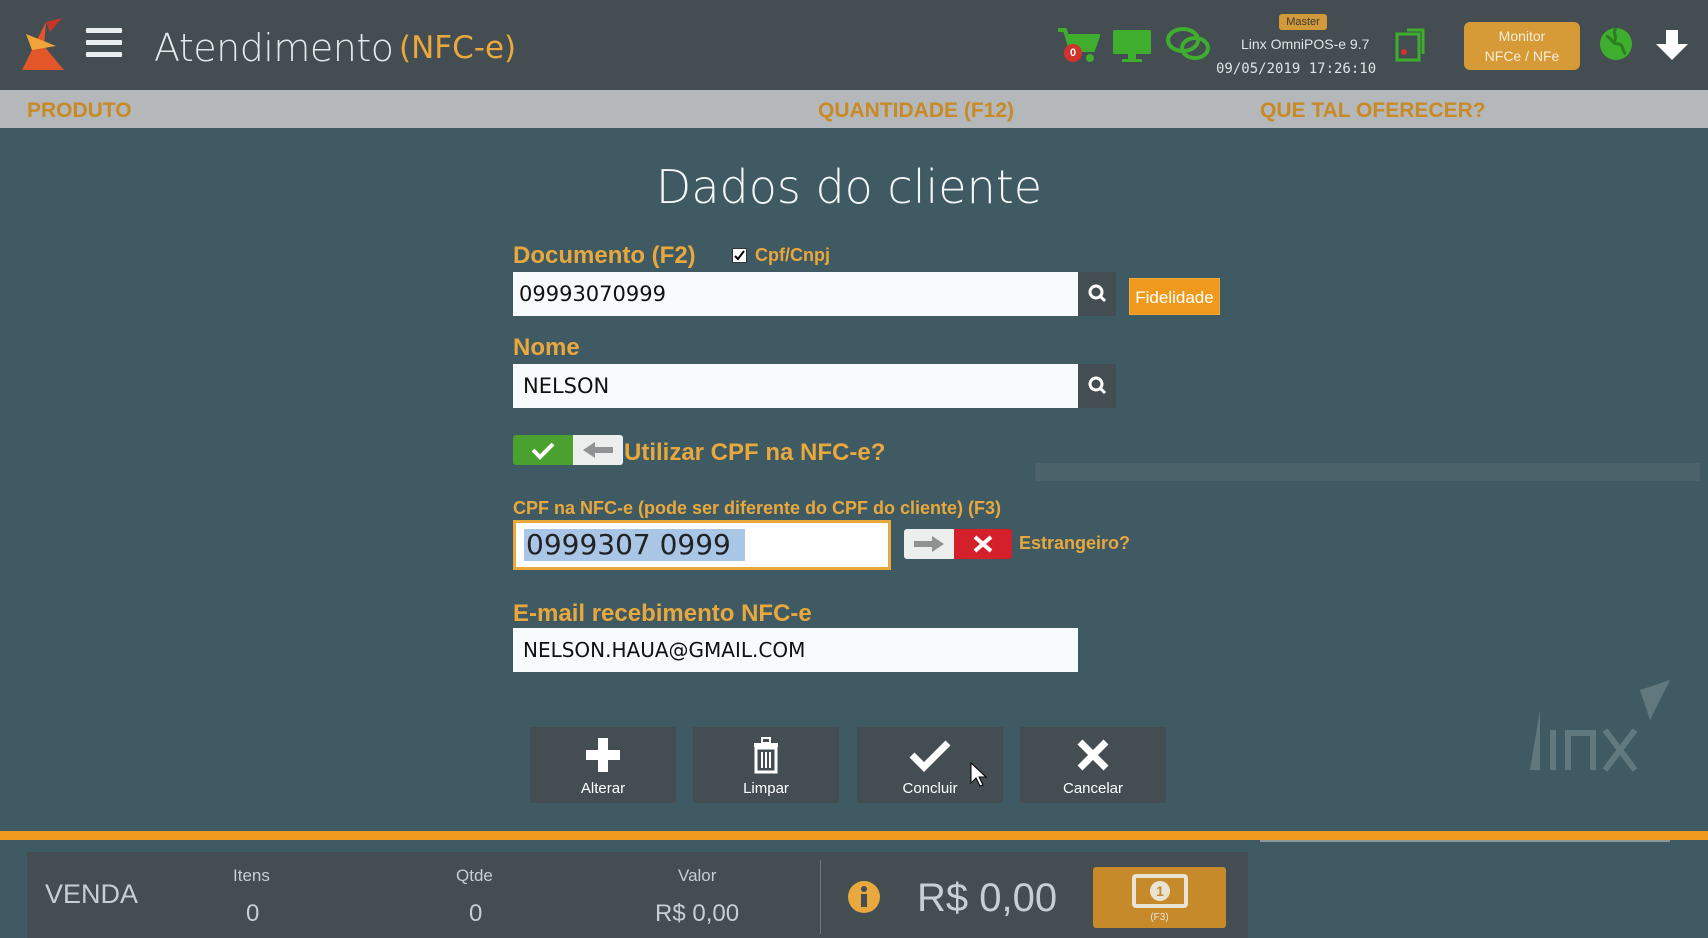 The width and height of the screenshot is (1708, 938). Describe the element at coordinates (634, 545) in the screenshot. I see `cpf-nfce-selected-text: 0999307 0999` at that location.